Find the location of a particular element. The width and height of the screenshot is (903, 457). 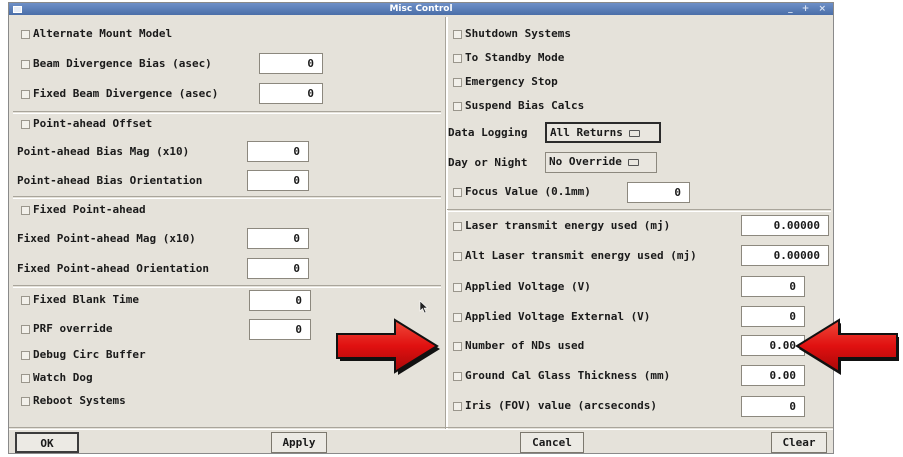

iris-value-label: Iris (FOV) value (arcseconds) is located at coordinates (561, 405).